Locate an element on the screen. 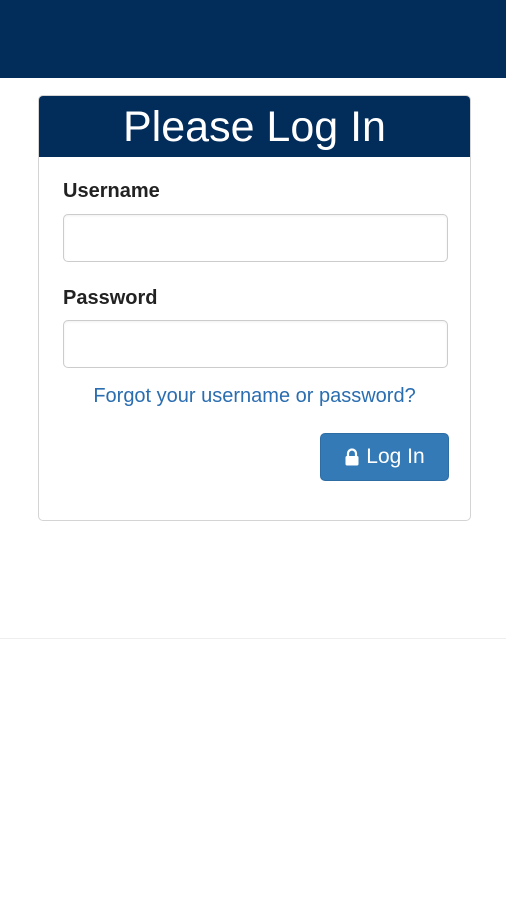 The height and width of the screenshot is (900, 506). password-label: Password is located at coordinates (110, 298).